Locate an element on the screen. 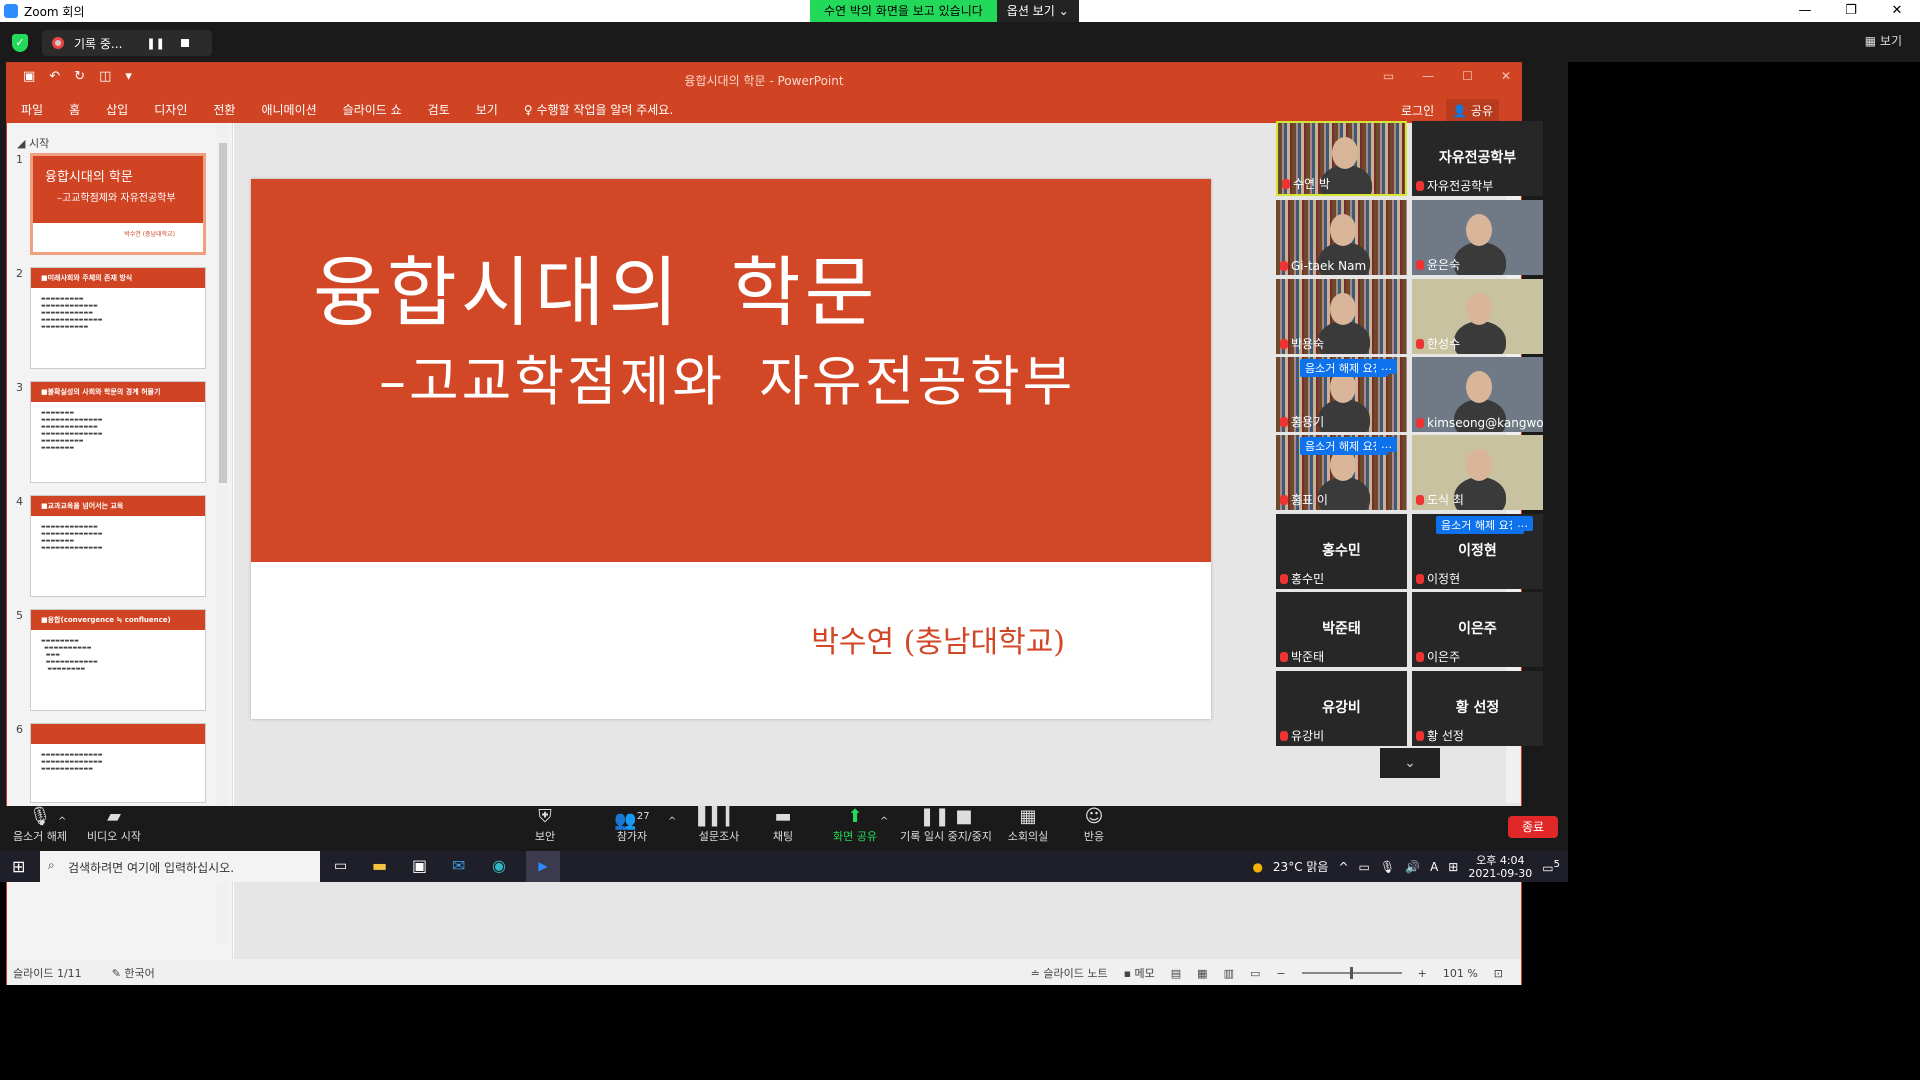  view-button: ▦ 보기 is located at coordinates (1883, 40).